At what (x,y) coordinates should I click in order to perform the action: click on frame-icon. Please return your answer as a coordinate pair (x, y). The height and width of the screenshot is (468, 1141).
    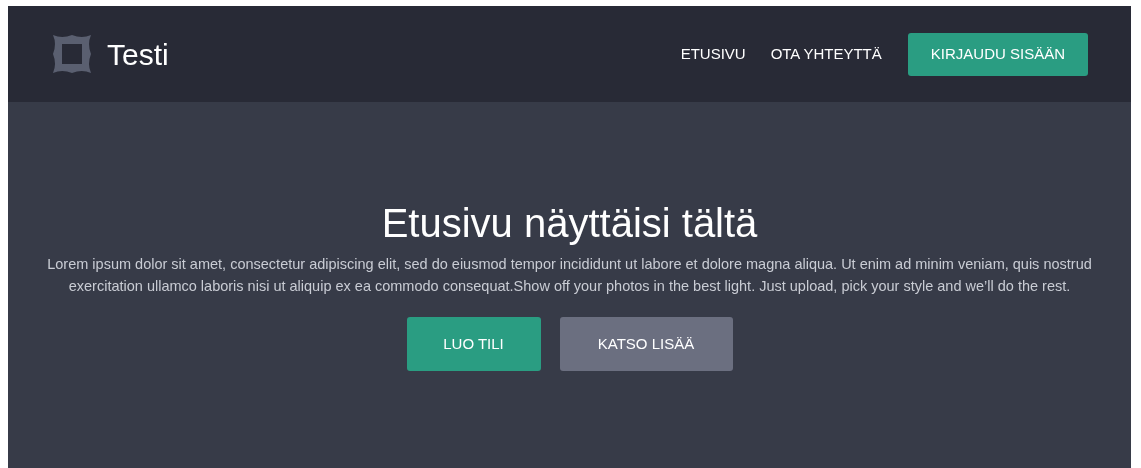
    Looking at the image, I should click on (72, 54).